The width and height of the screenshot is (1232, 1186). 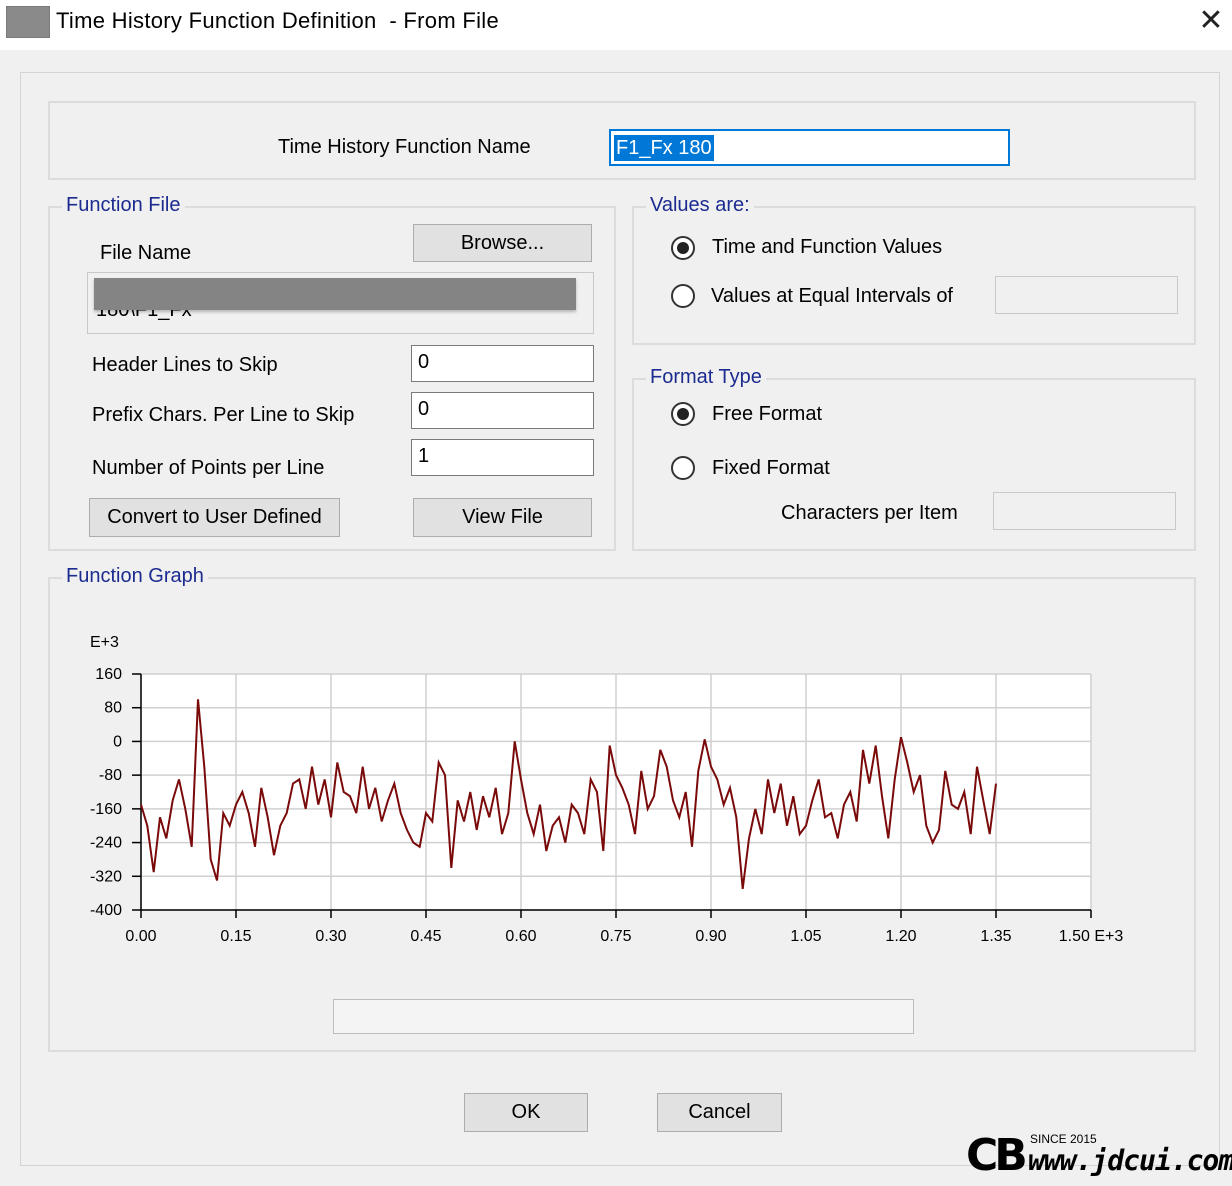 What do you see at coordinates (106, 876) in the screenshot?
I see `y-tick-label: -320` at bounding box center [106, 876].